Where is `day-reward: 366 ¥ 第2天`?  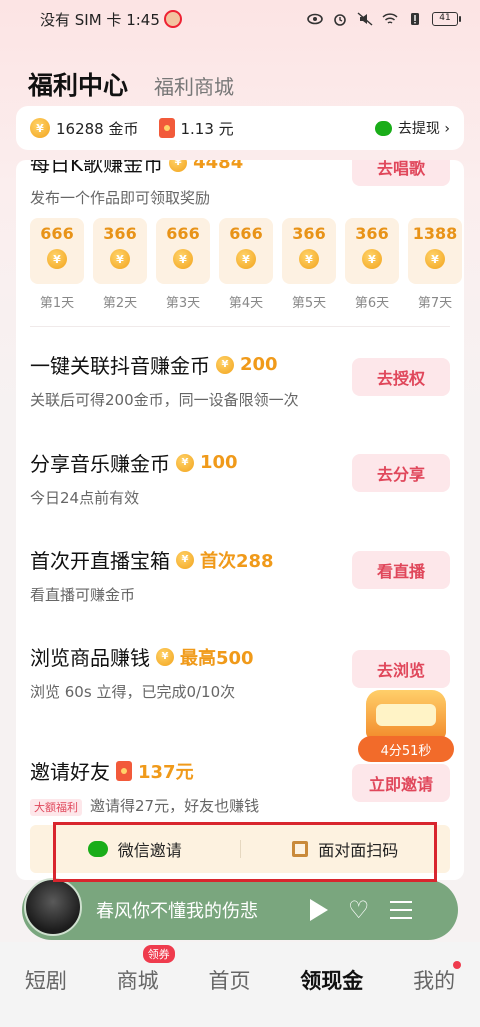 day-reward: 366 ¥ 第2天 is located at coordinates (120, 264).